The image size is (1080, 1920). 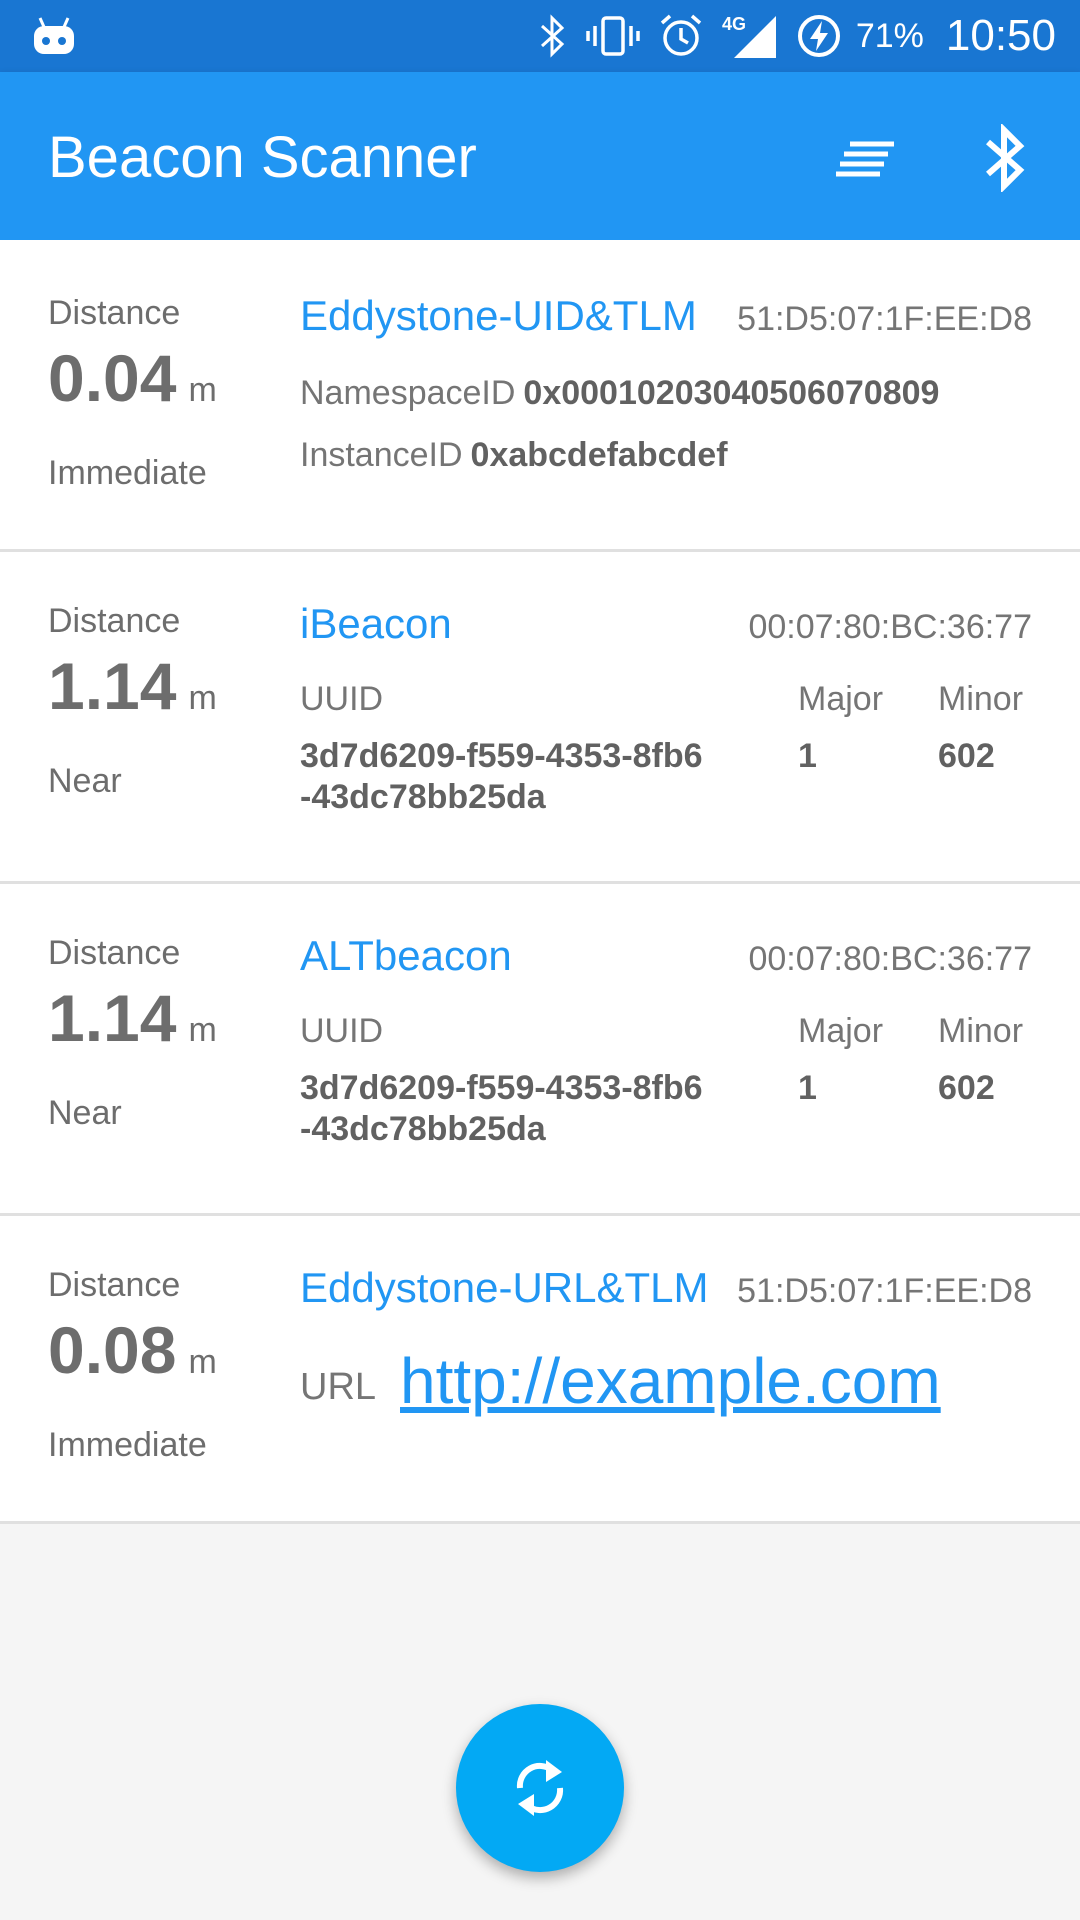 I want to click on url-label: URL, so click(x=338, y=1387).